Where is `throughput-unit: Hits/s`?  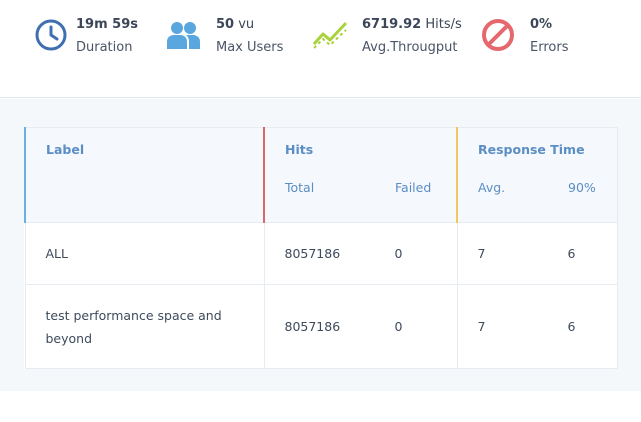
throughput-unit: Hits/s is located at coordinates (443, 24).